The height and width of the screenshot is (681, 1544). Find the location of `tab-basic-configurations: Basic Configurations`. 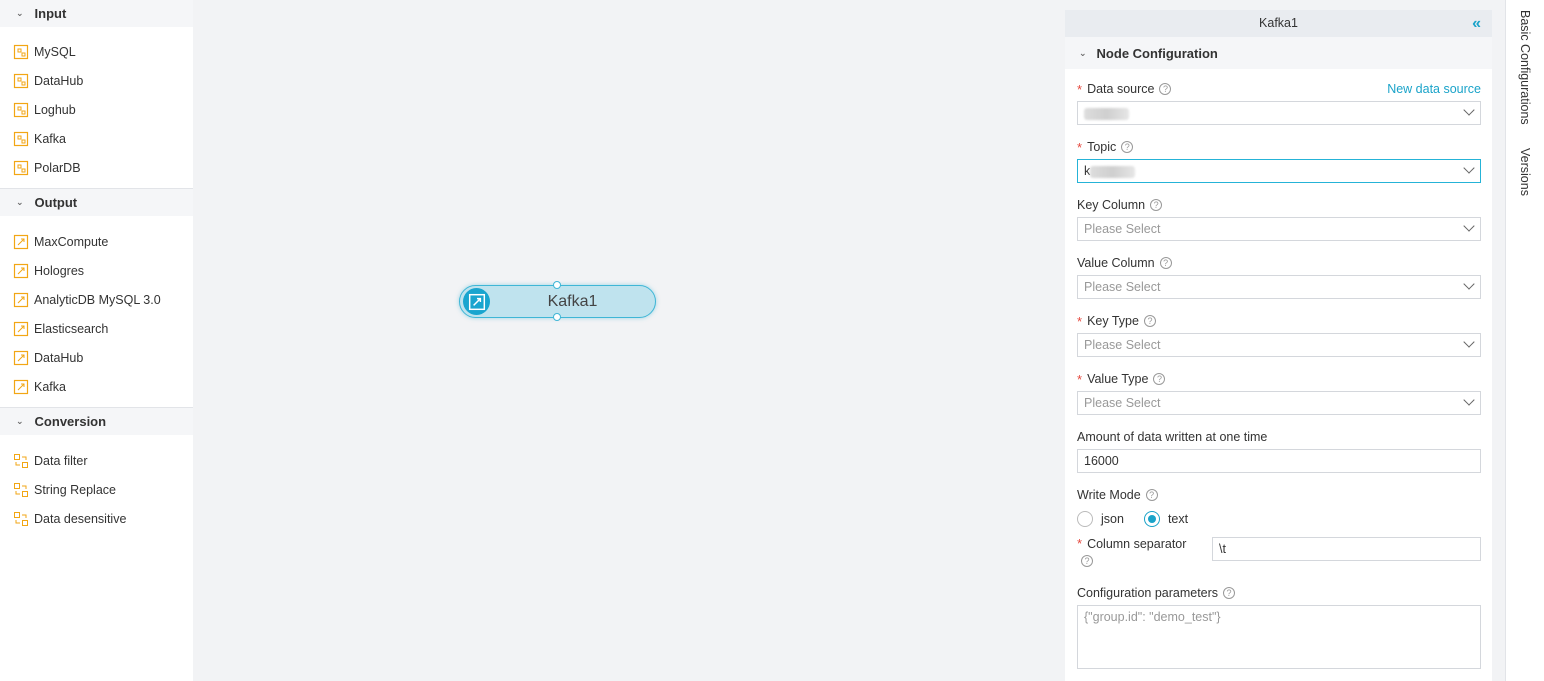

tab-basic-configurations: Basic Configurations is located at coordinates (1525, 67).